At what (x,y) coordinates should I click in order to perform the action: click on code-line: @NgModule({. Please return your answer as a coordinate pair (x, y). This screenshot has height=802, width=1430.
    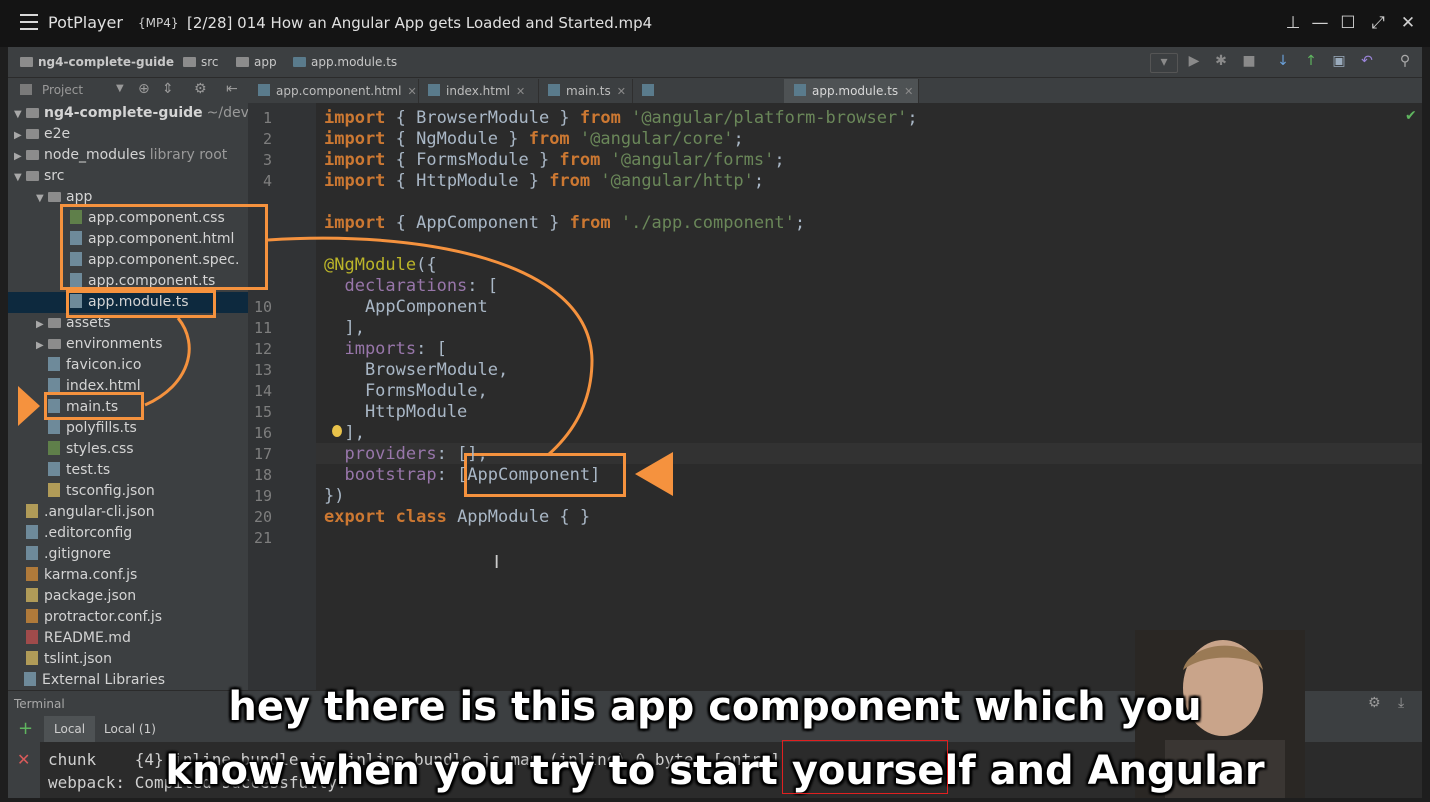
    Looking at the image, I should click on (380, 265).